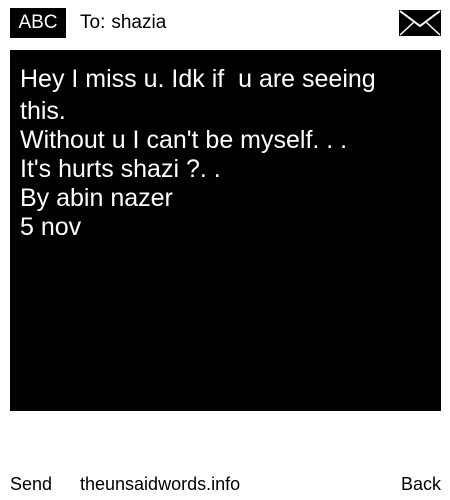  What do you see at coordinates (198, 79) in the screenshot?
I see `message-line: Hey I miss u. Idk if u are seeing` at bounding box center [198, 79].